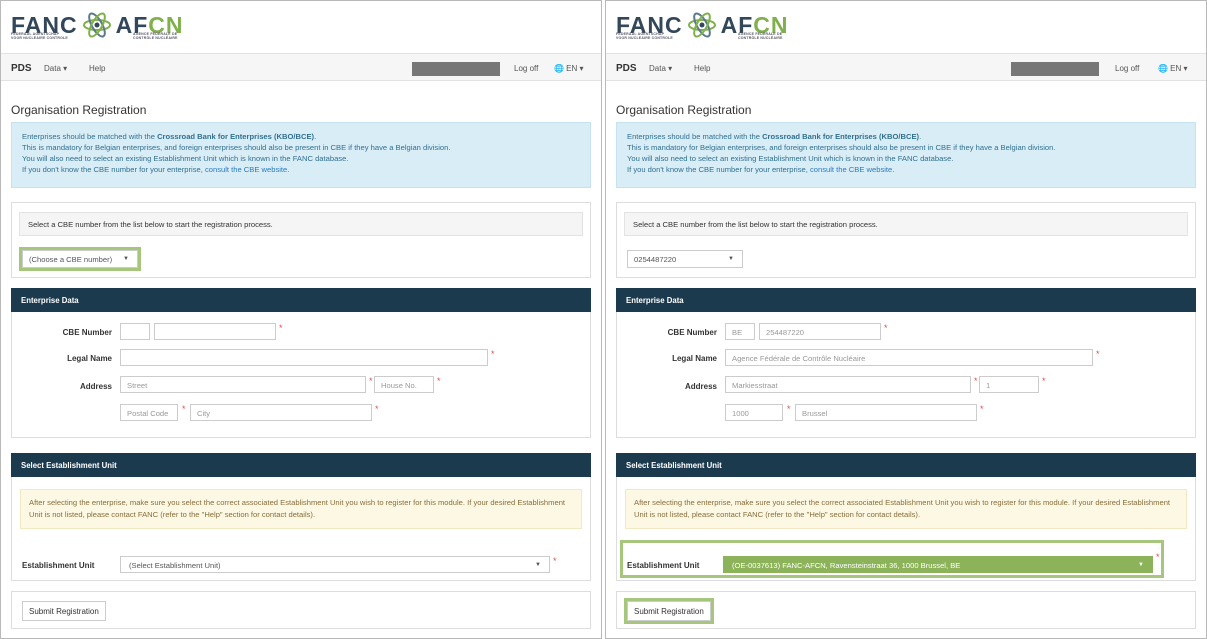 Image resolution: width=1207 pixels, height=639 pixels. What do you see at coordinates (304, 357) in the screenshot?
I see `legal-name-field` at bounding box center [304, 357].